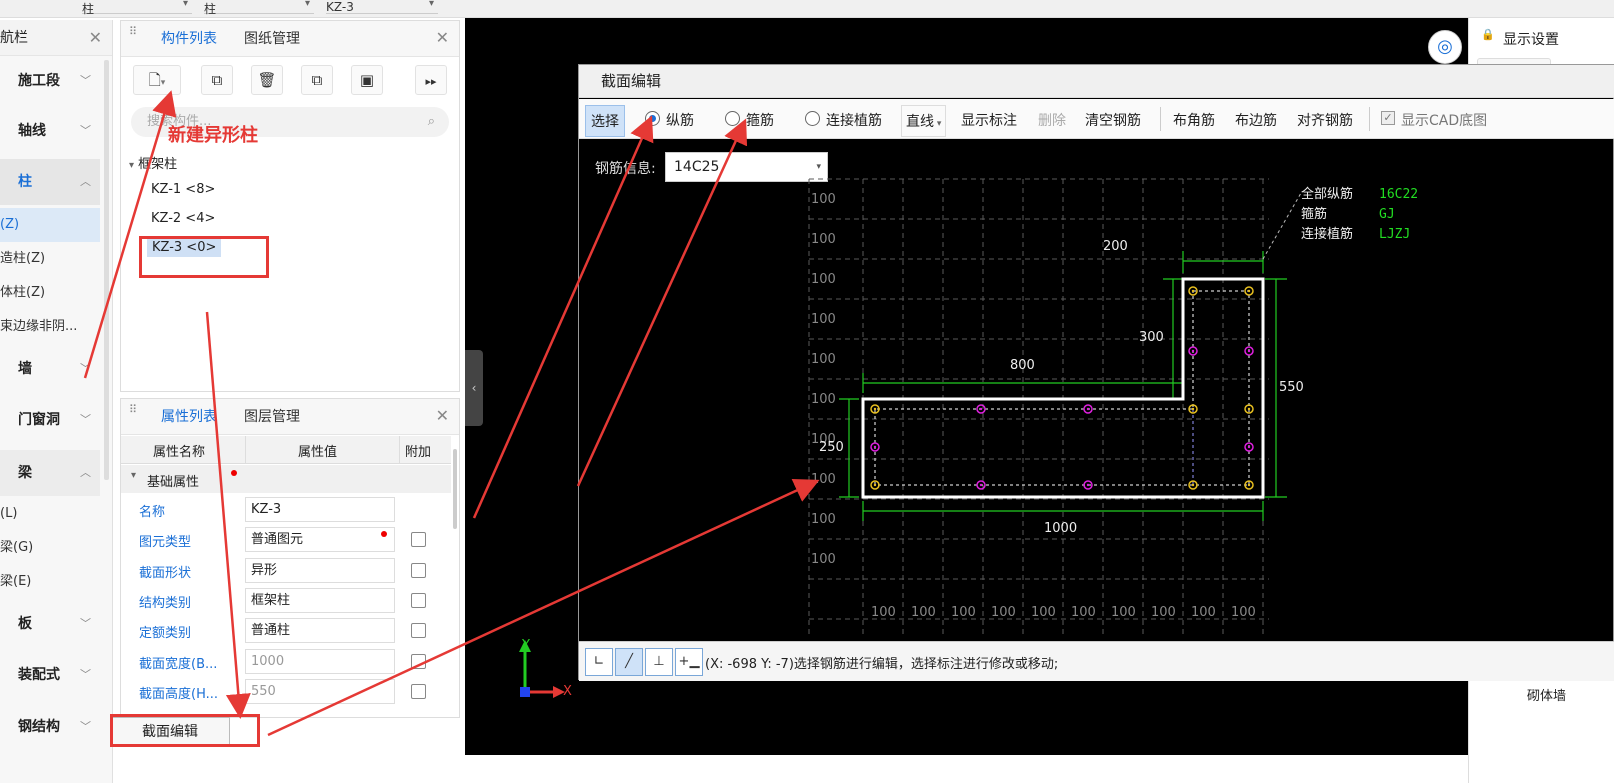 The width and height of the screenshot is (1614, 783). I want to click on nav-sub-tie-beam: 梁(G), so click(50, 548).